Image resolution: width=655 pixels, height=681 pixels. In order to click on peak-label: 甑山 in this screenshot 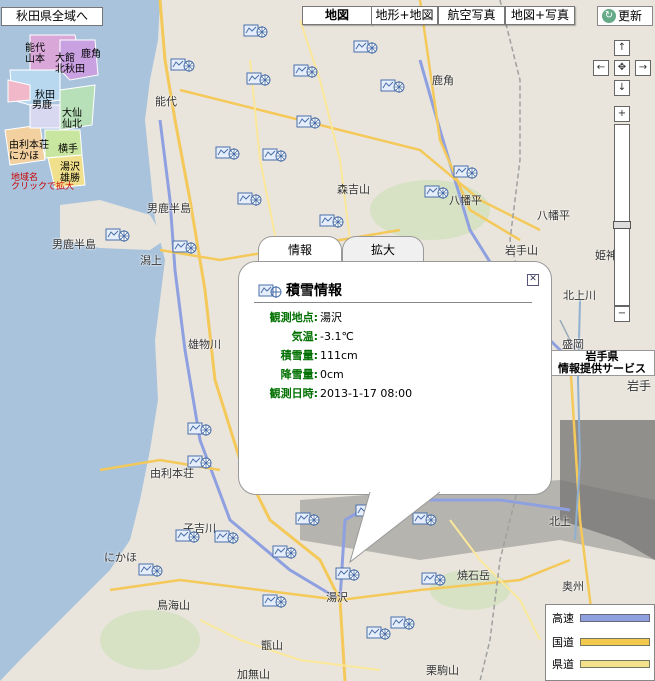, I will do `click(272, 645)`.